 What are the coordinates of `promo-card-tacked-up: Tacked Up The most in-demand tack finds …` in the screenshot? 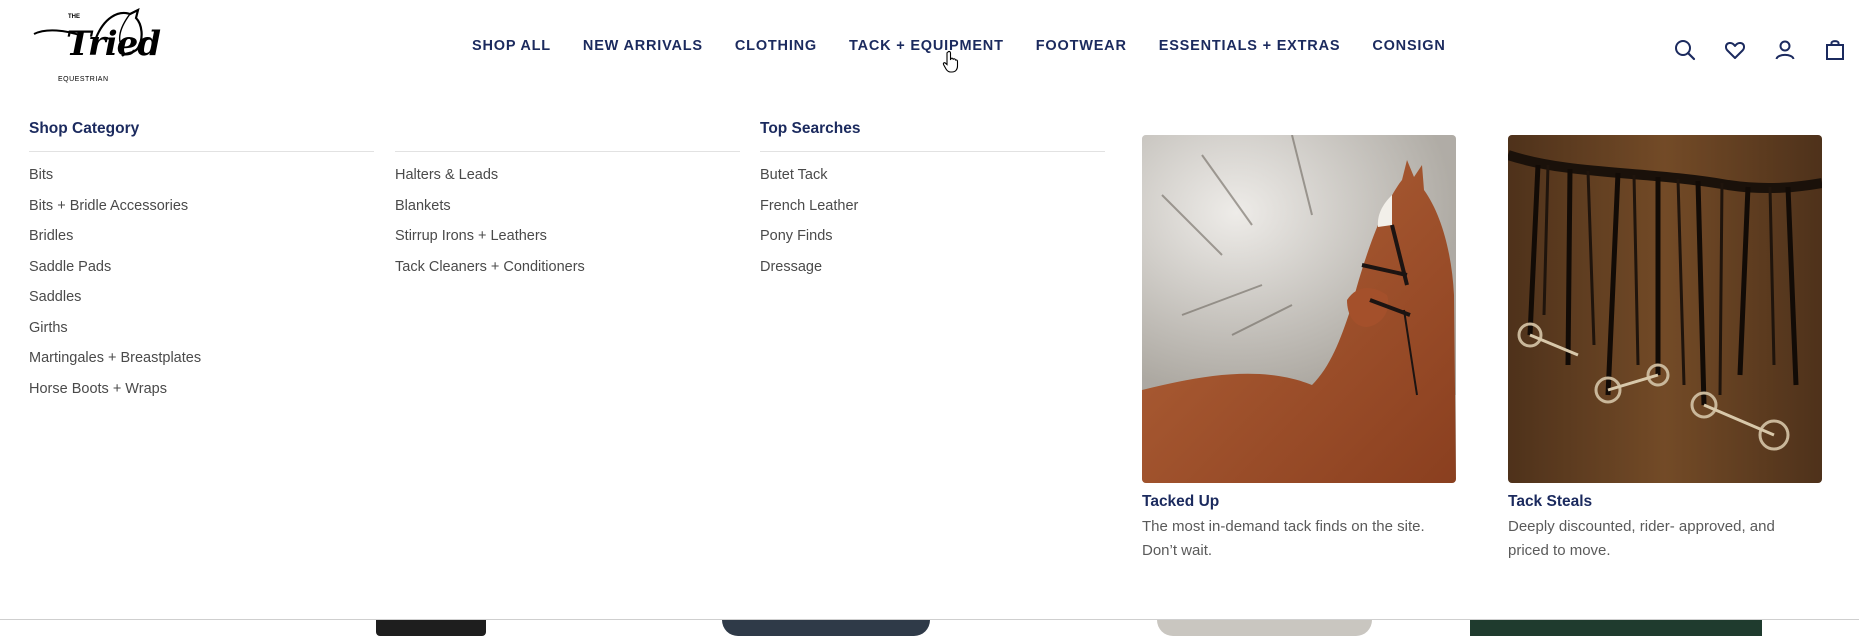 It's located at (1299, 349).